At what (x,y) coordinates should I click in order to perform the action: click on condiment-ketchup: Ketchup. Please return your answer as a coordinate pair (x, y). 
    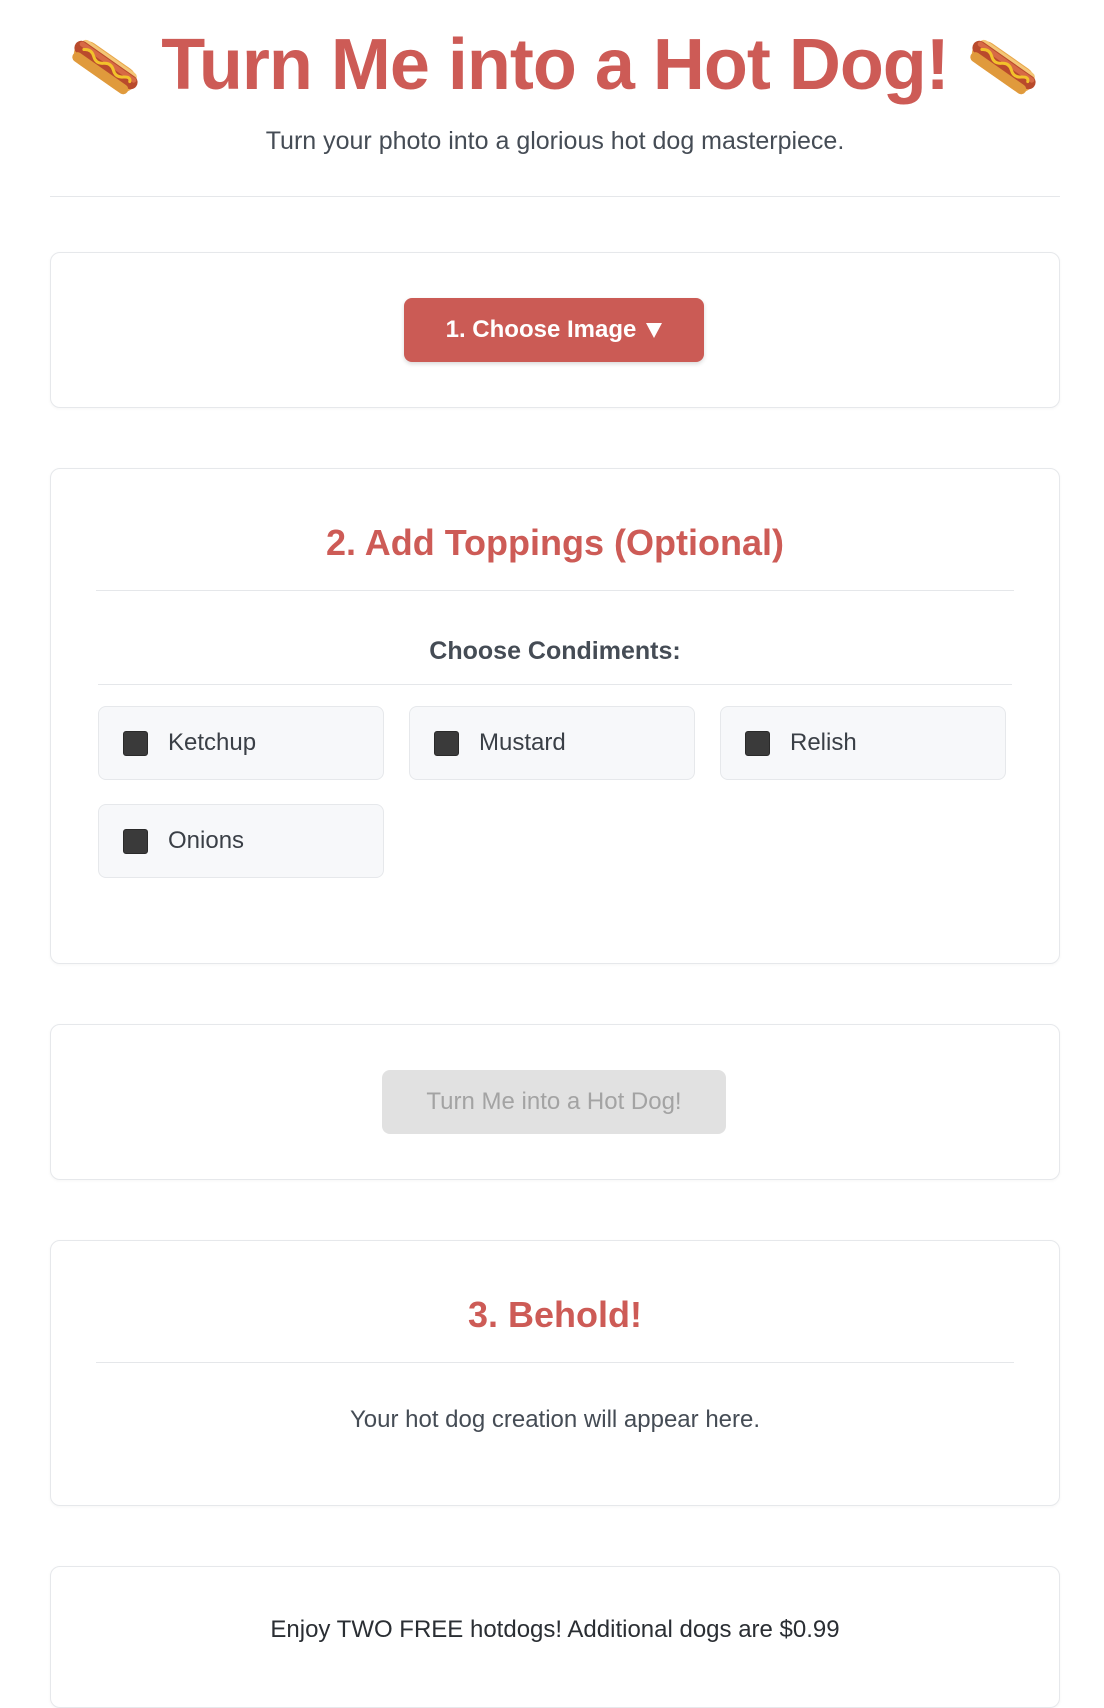
    Looking at the image, I should click on (241, 743).